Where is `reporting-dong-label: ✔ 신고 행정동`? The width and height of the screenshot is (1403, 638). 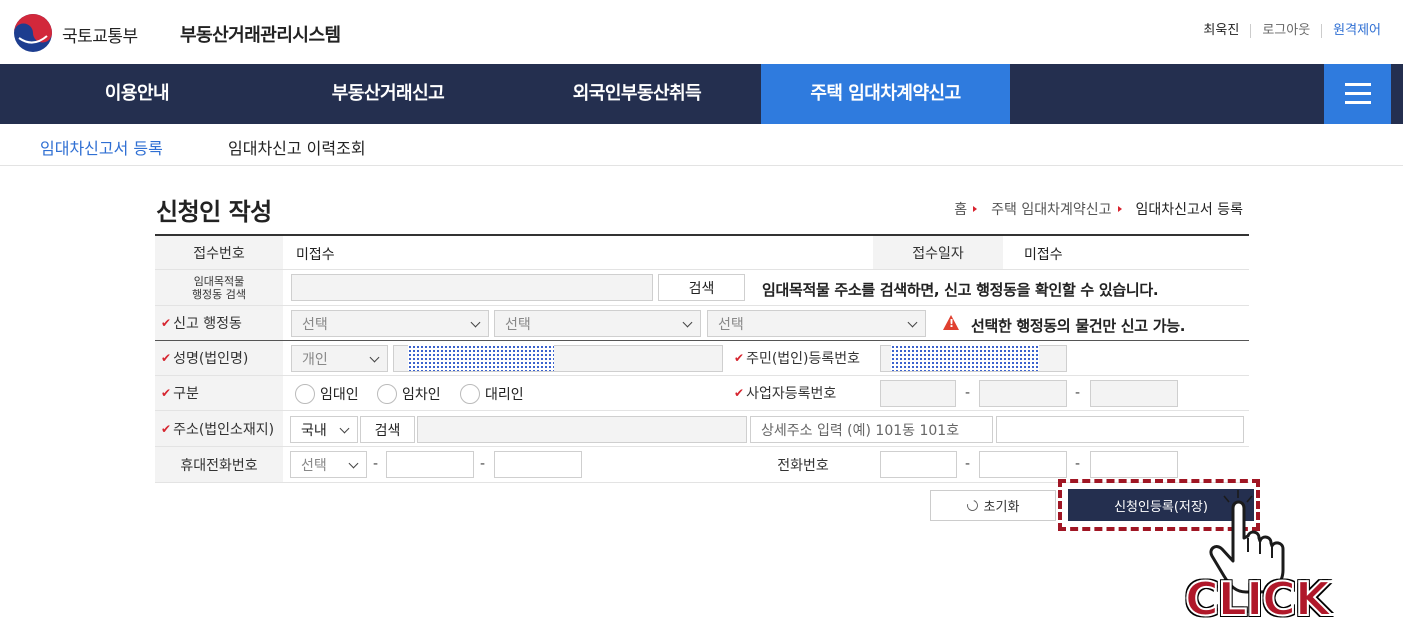
reporting-dong-label: ✔ 신고 행정동 is located at coordinates (219, 323).